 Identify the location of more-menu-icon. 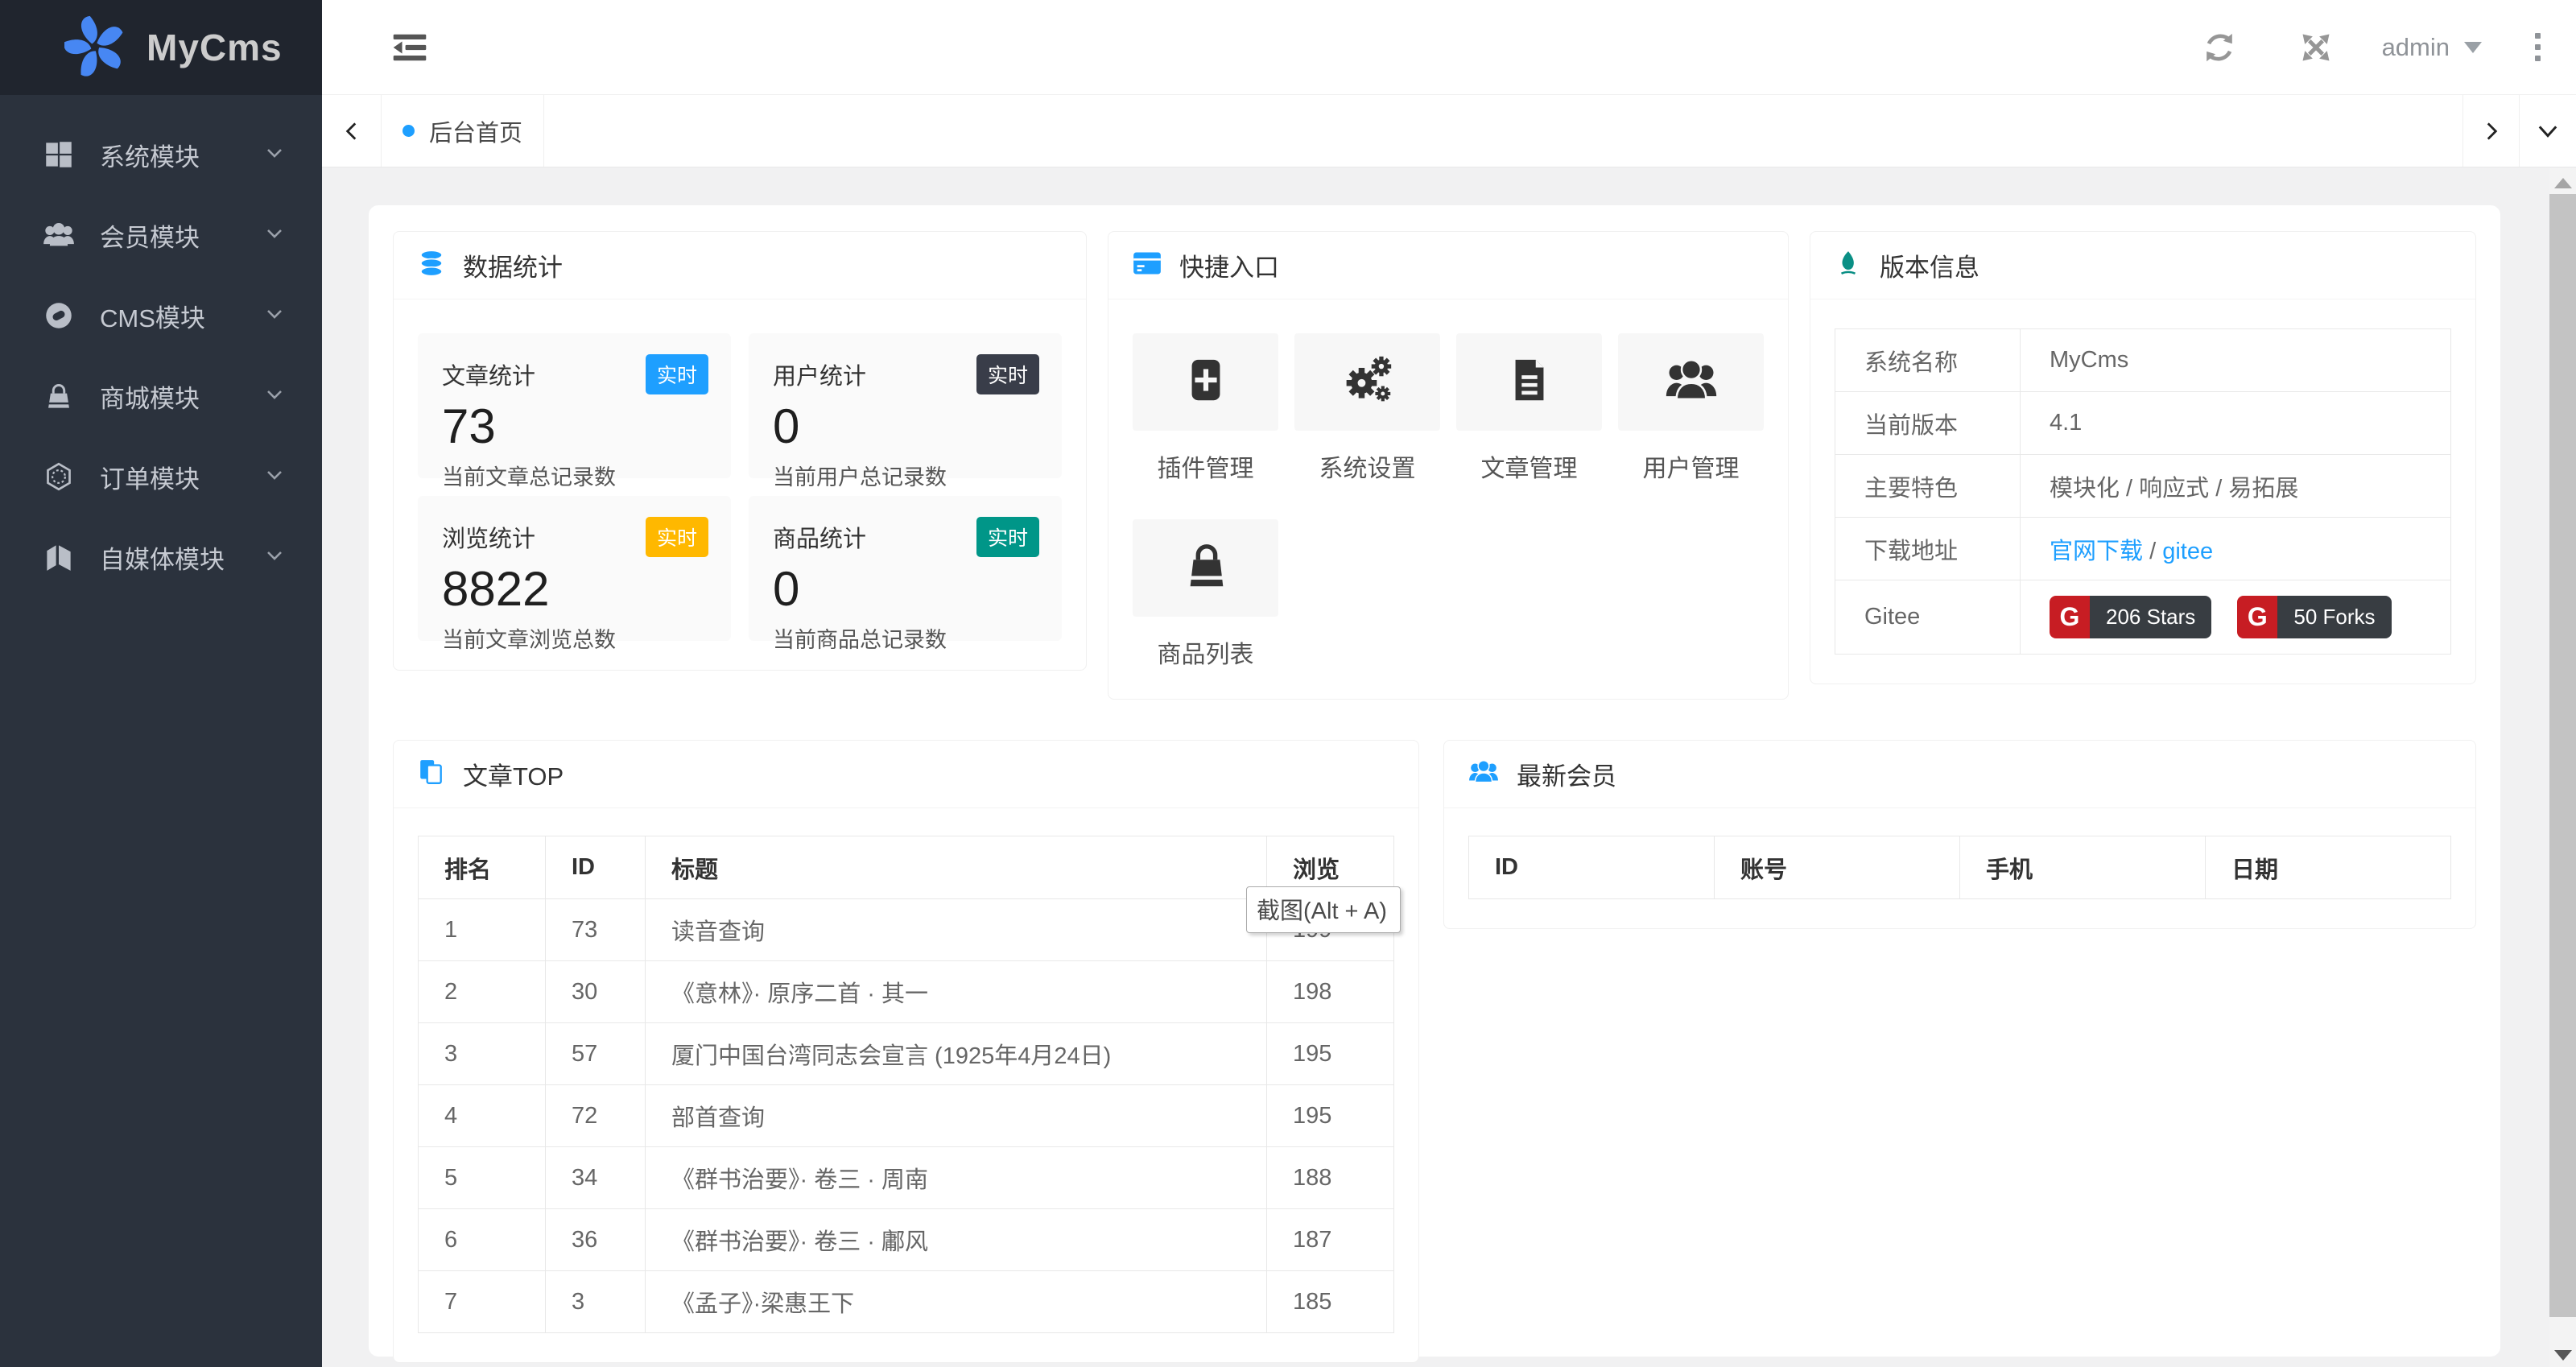
(2538, 47).